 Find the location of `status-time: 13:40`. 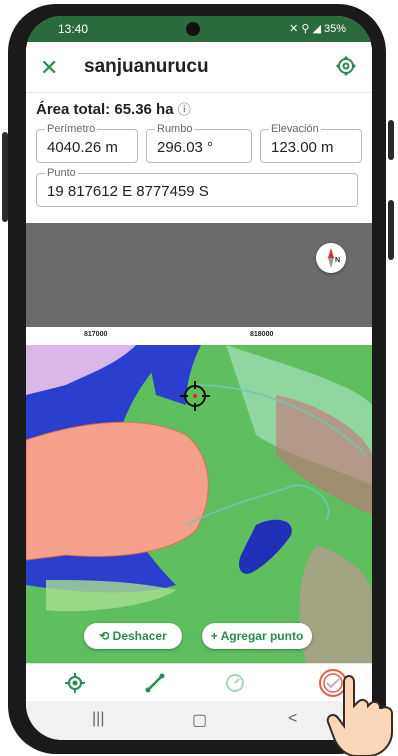

status-time: 13:40 is located at coordinates (73, 29).